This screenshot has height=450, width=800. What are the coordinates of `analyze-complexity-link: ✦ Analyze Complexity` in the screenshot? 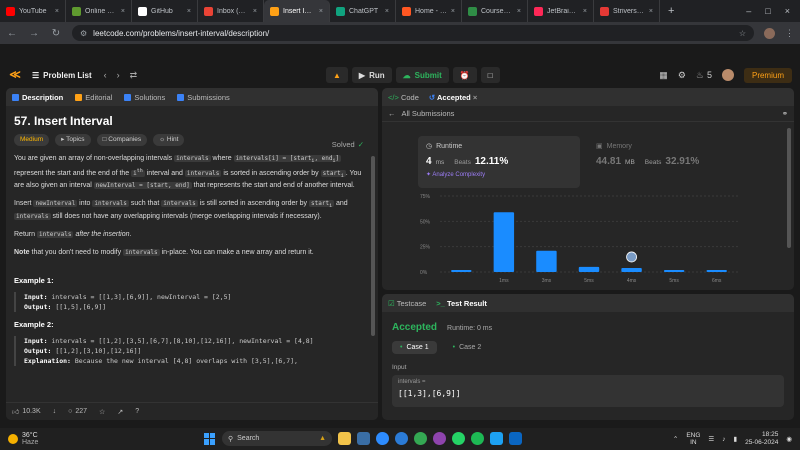 It's located at (499, 174).